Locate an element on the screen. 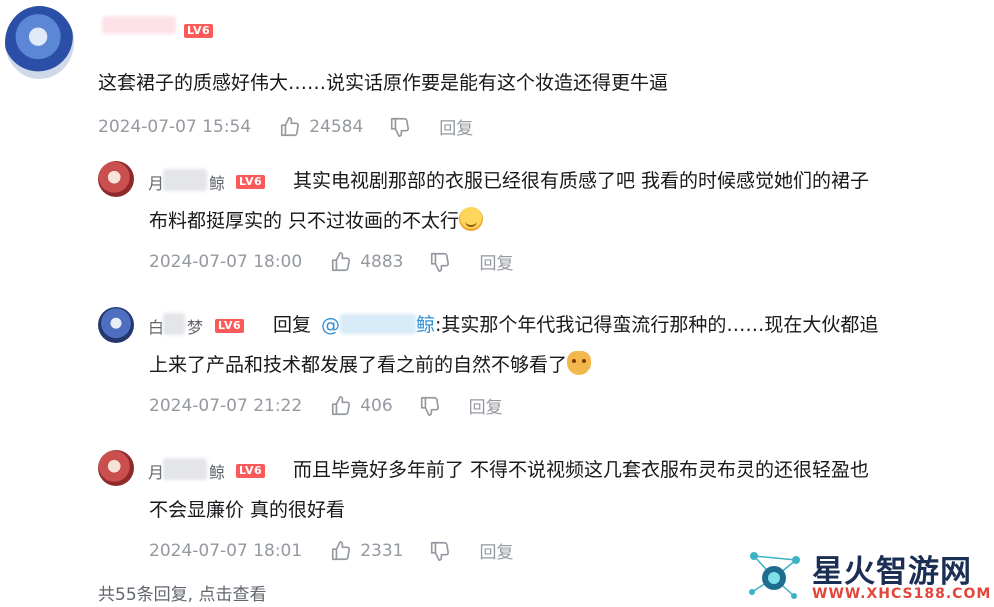 This screenshot has height=607, width=994. view-all-replies-link: 共55条回复, 点击查看 is located at coordinates (182, 592).